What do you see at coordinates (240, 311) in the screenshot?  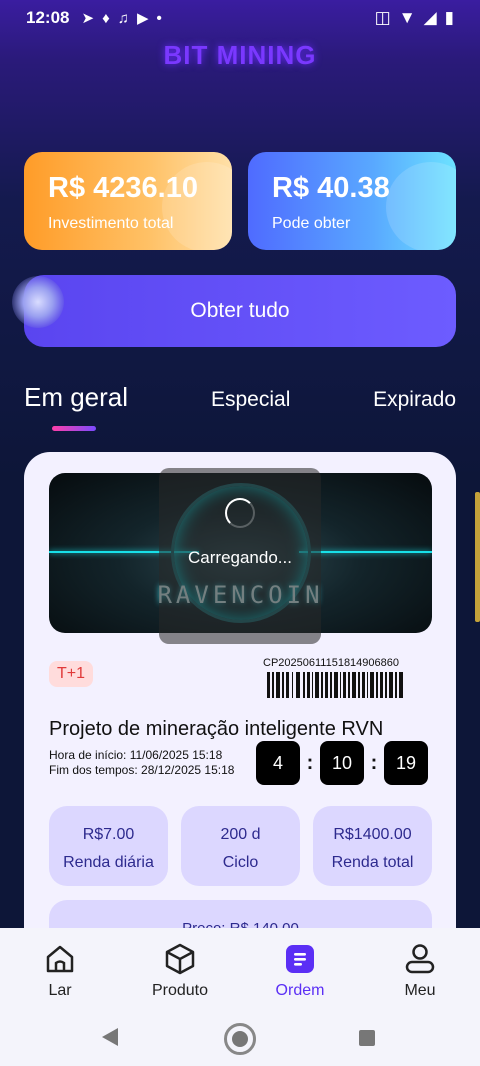 I see `collect-all-button: Obter tudo` at bounding box center [240, 311].